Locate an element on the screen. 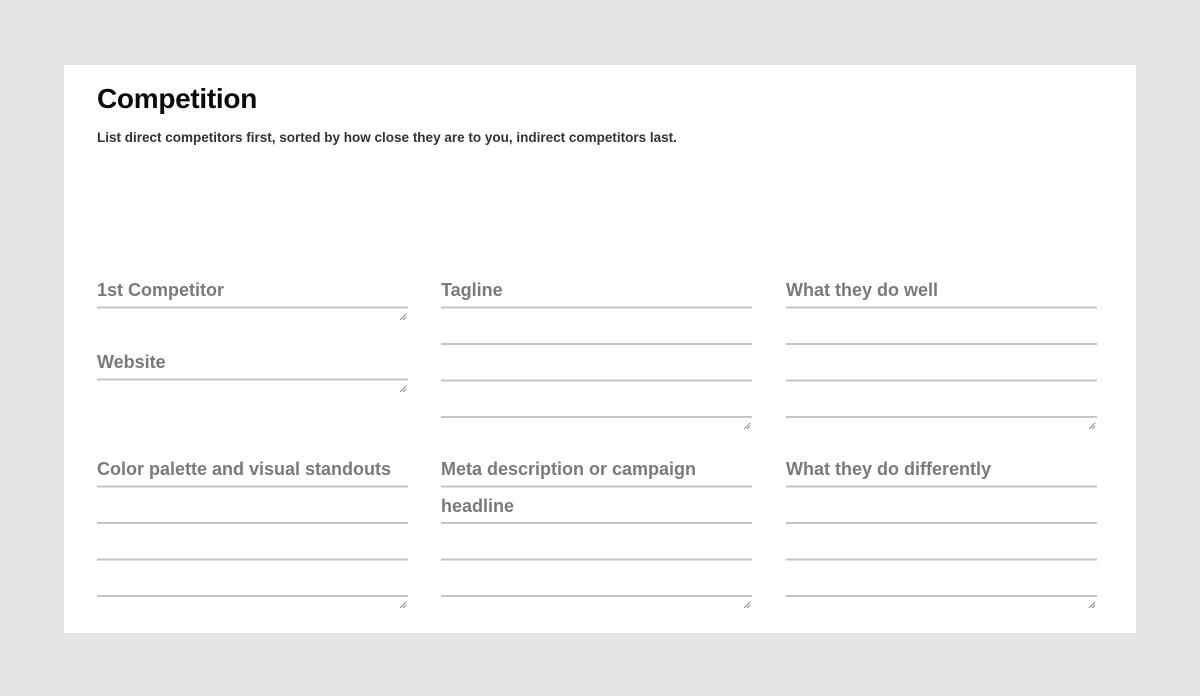 The height and width of the screenshot is (696, 1200). website-field: Website is located at coordinates (252, 368).